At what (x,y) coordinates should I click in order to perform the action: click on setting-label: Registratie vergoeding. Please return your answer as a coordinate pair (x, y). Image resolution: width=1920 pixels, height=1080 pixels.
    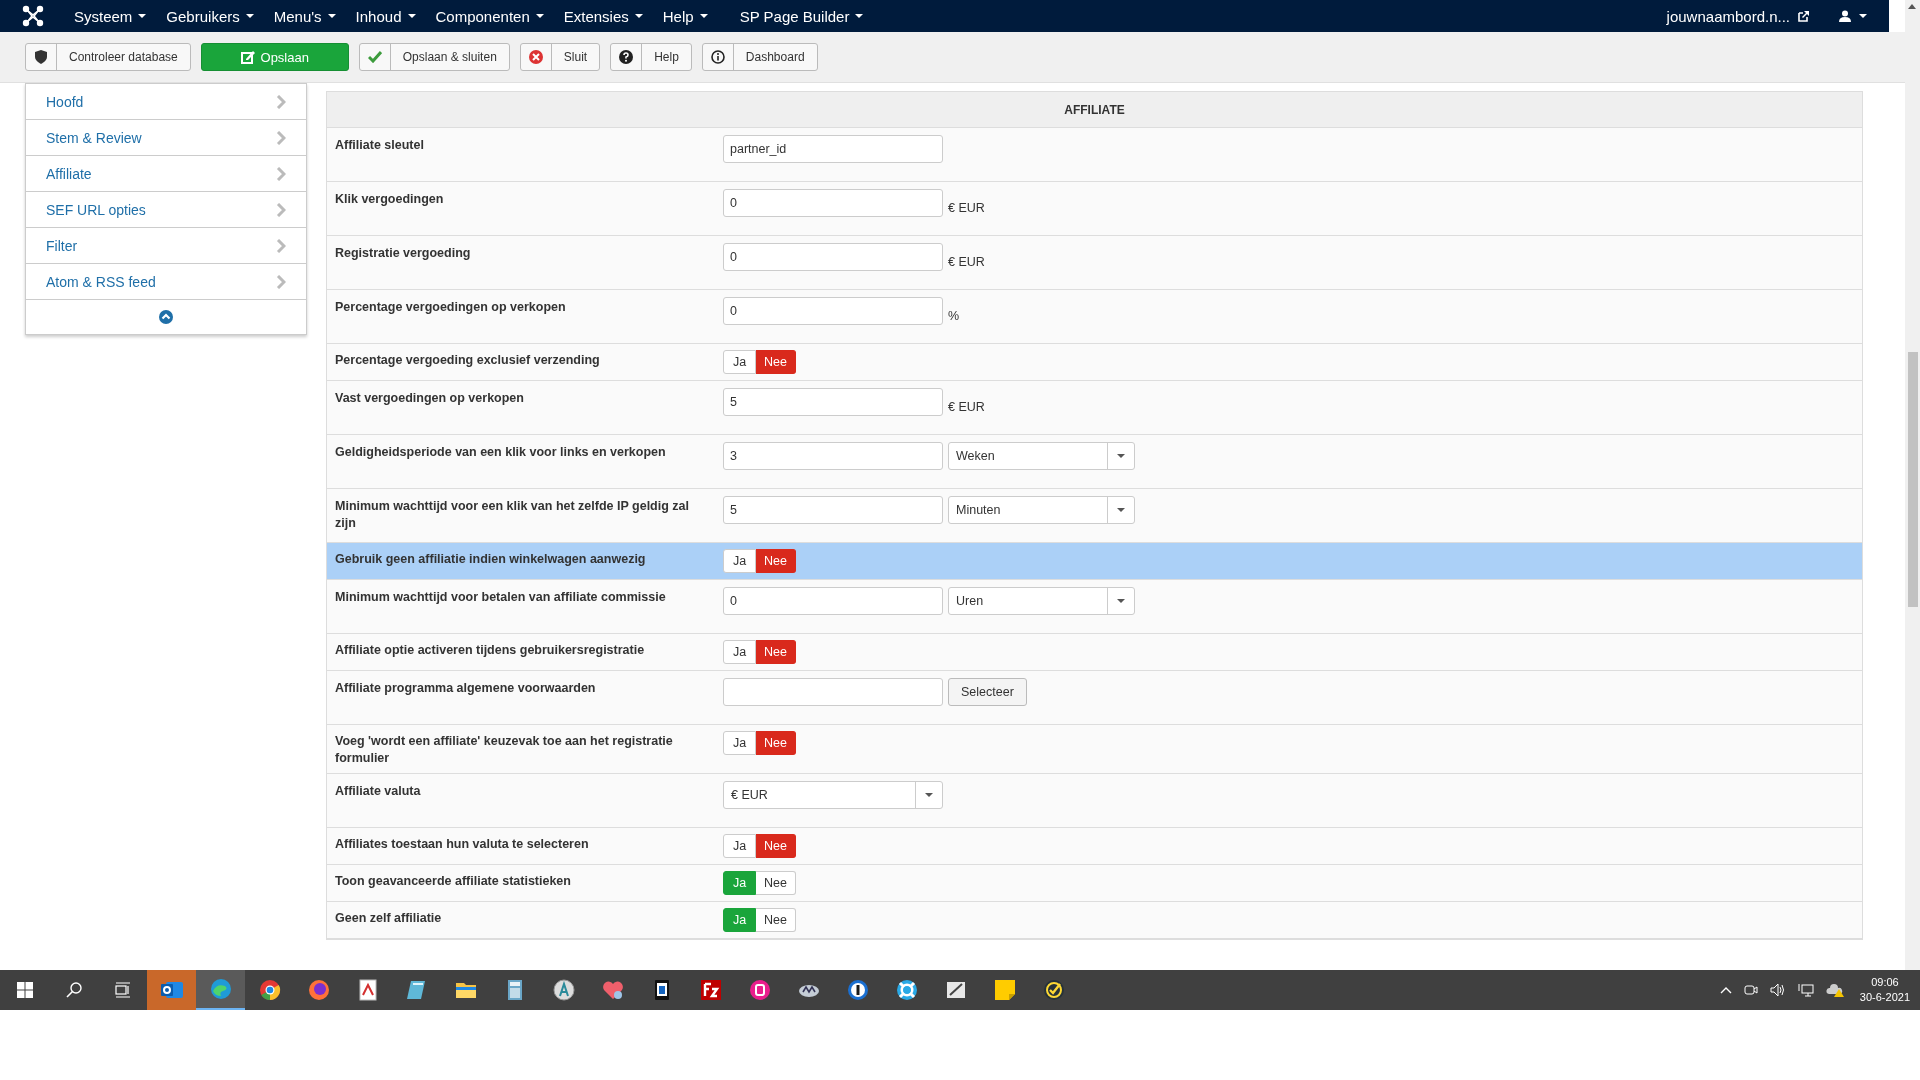
    Looking at the image, I should click on (403, 253).